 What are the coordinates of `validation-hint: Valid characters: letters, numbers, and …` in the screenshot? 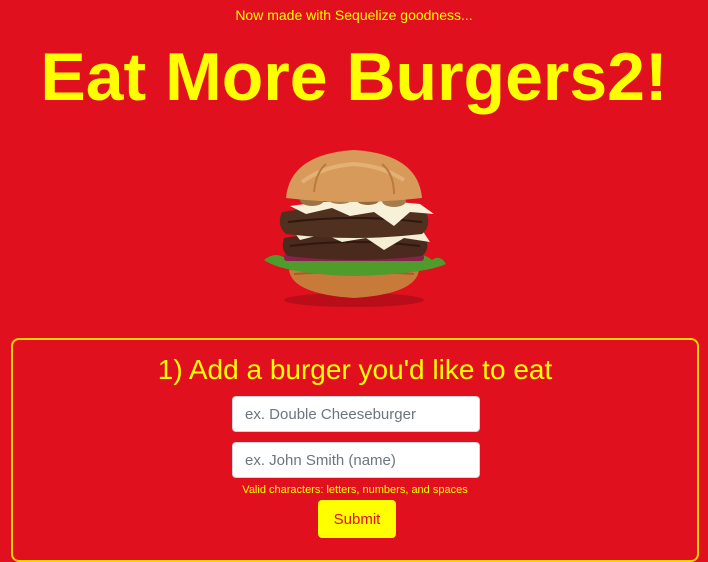 It's located at (355, 490).